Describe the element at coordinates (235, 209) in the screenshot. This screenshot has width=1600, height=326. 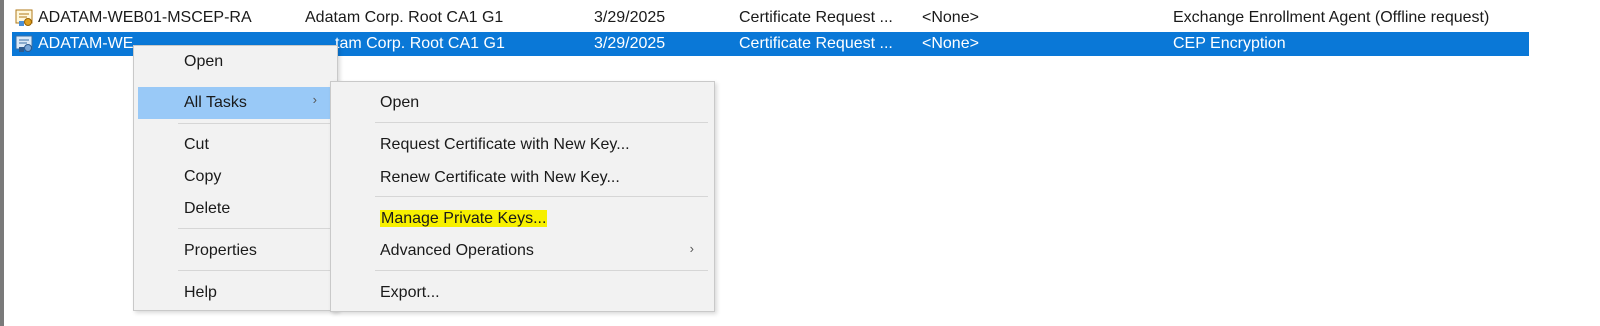
I see `menu-item-delete: Delete` at that location.